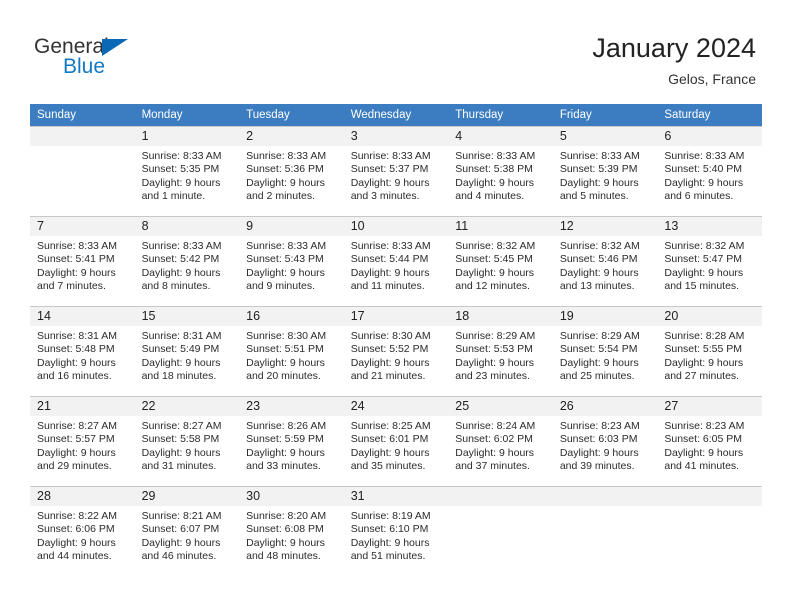  Describe the element at coordinates (149, 62) in the screenshot. I see `general-blue-logo: General Blue` at that location.